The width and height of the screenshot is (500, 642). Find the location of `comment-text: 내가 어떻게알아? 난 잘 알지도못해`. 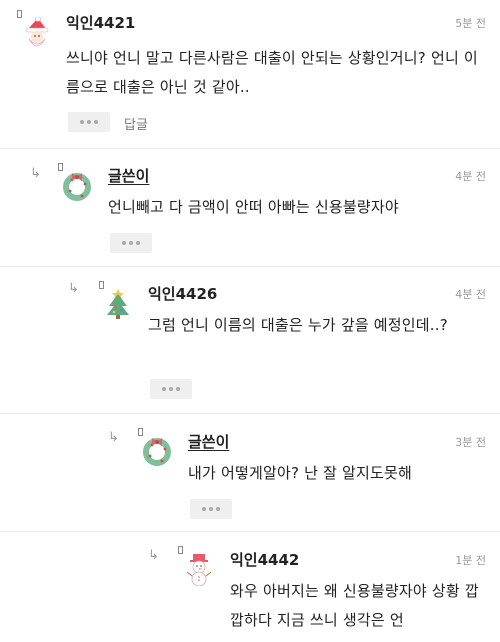

comment-text: 내가 어떻게알아? 난 잘 알지도못해 is located at coordinates (300, 473).